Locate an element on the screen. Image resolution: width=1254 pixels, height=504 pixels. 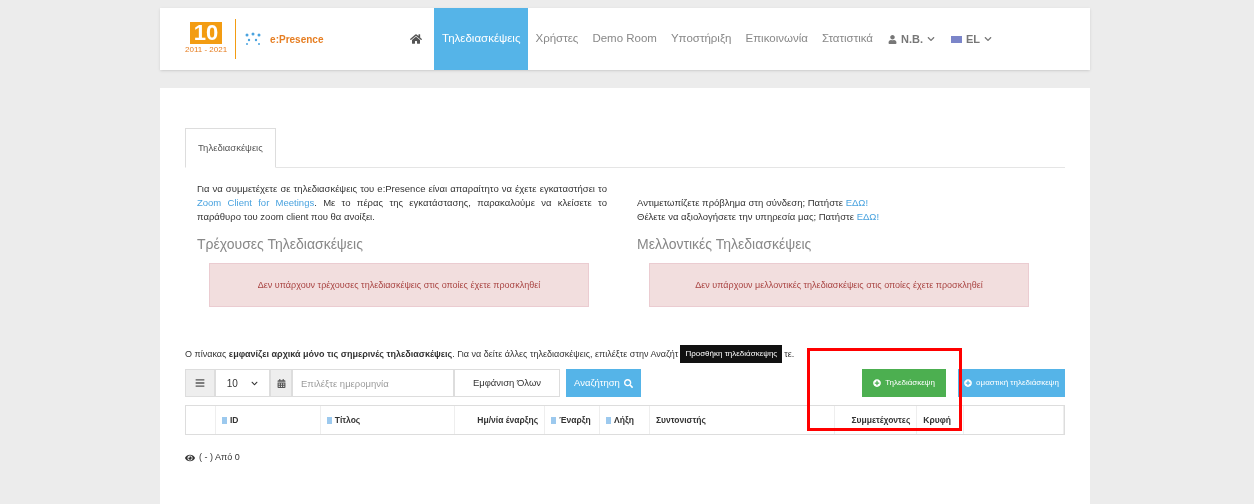
nav-link: Στατιστικά is located at coordinates (847, 39).